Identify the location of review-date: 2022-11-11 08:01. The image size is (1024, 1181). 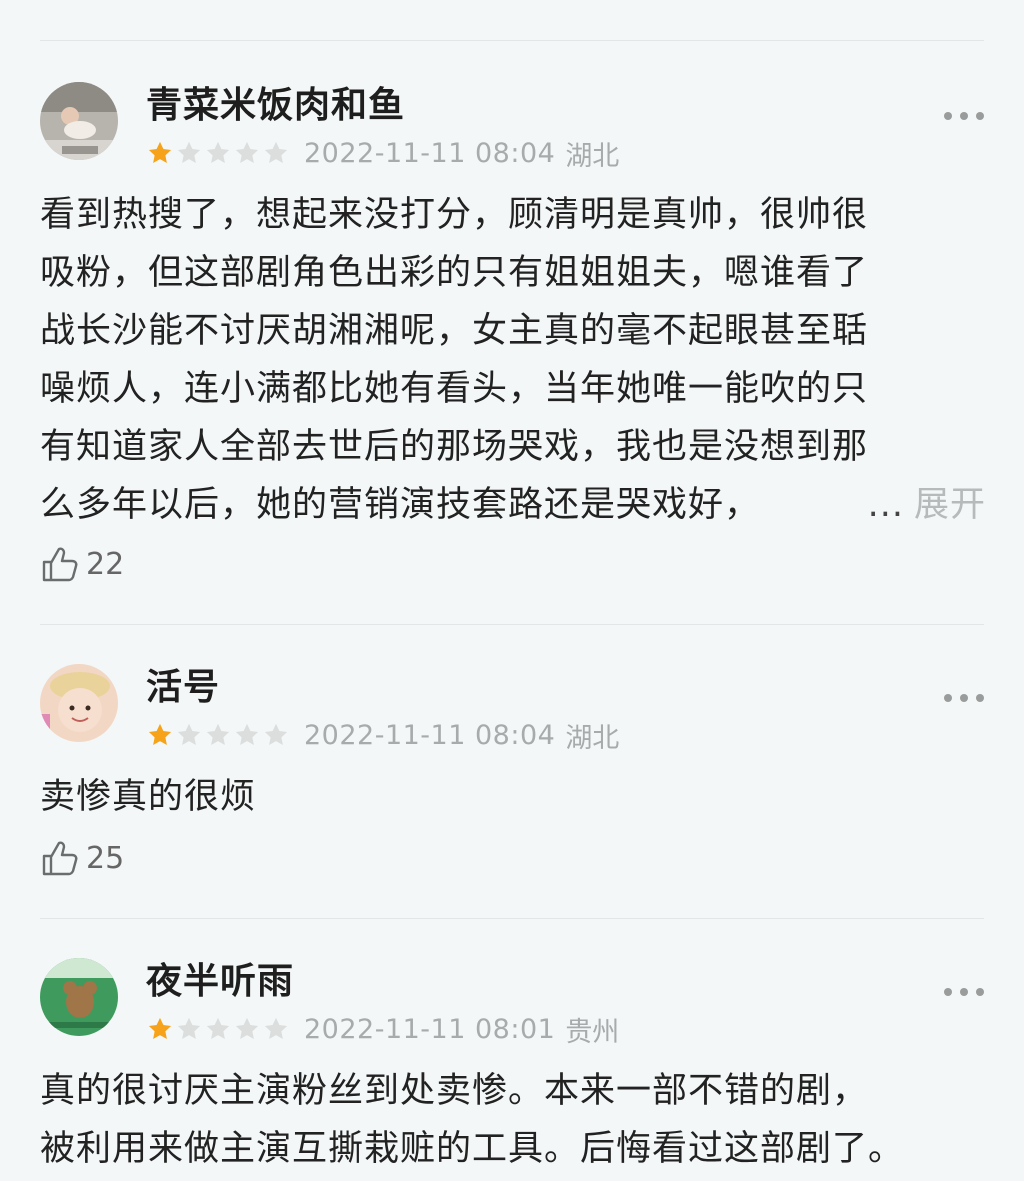
(430, 1029).